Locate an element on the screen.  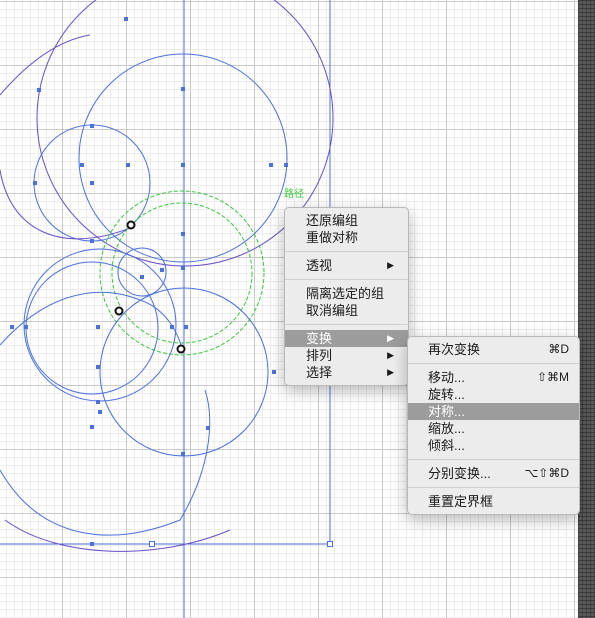
menu-item-label: 变换 is located at coordinates (319, 338).